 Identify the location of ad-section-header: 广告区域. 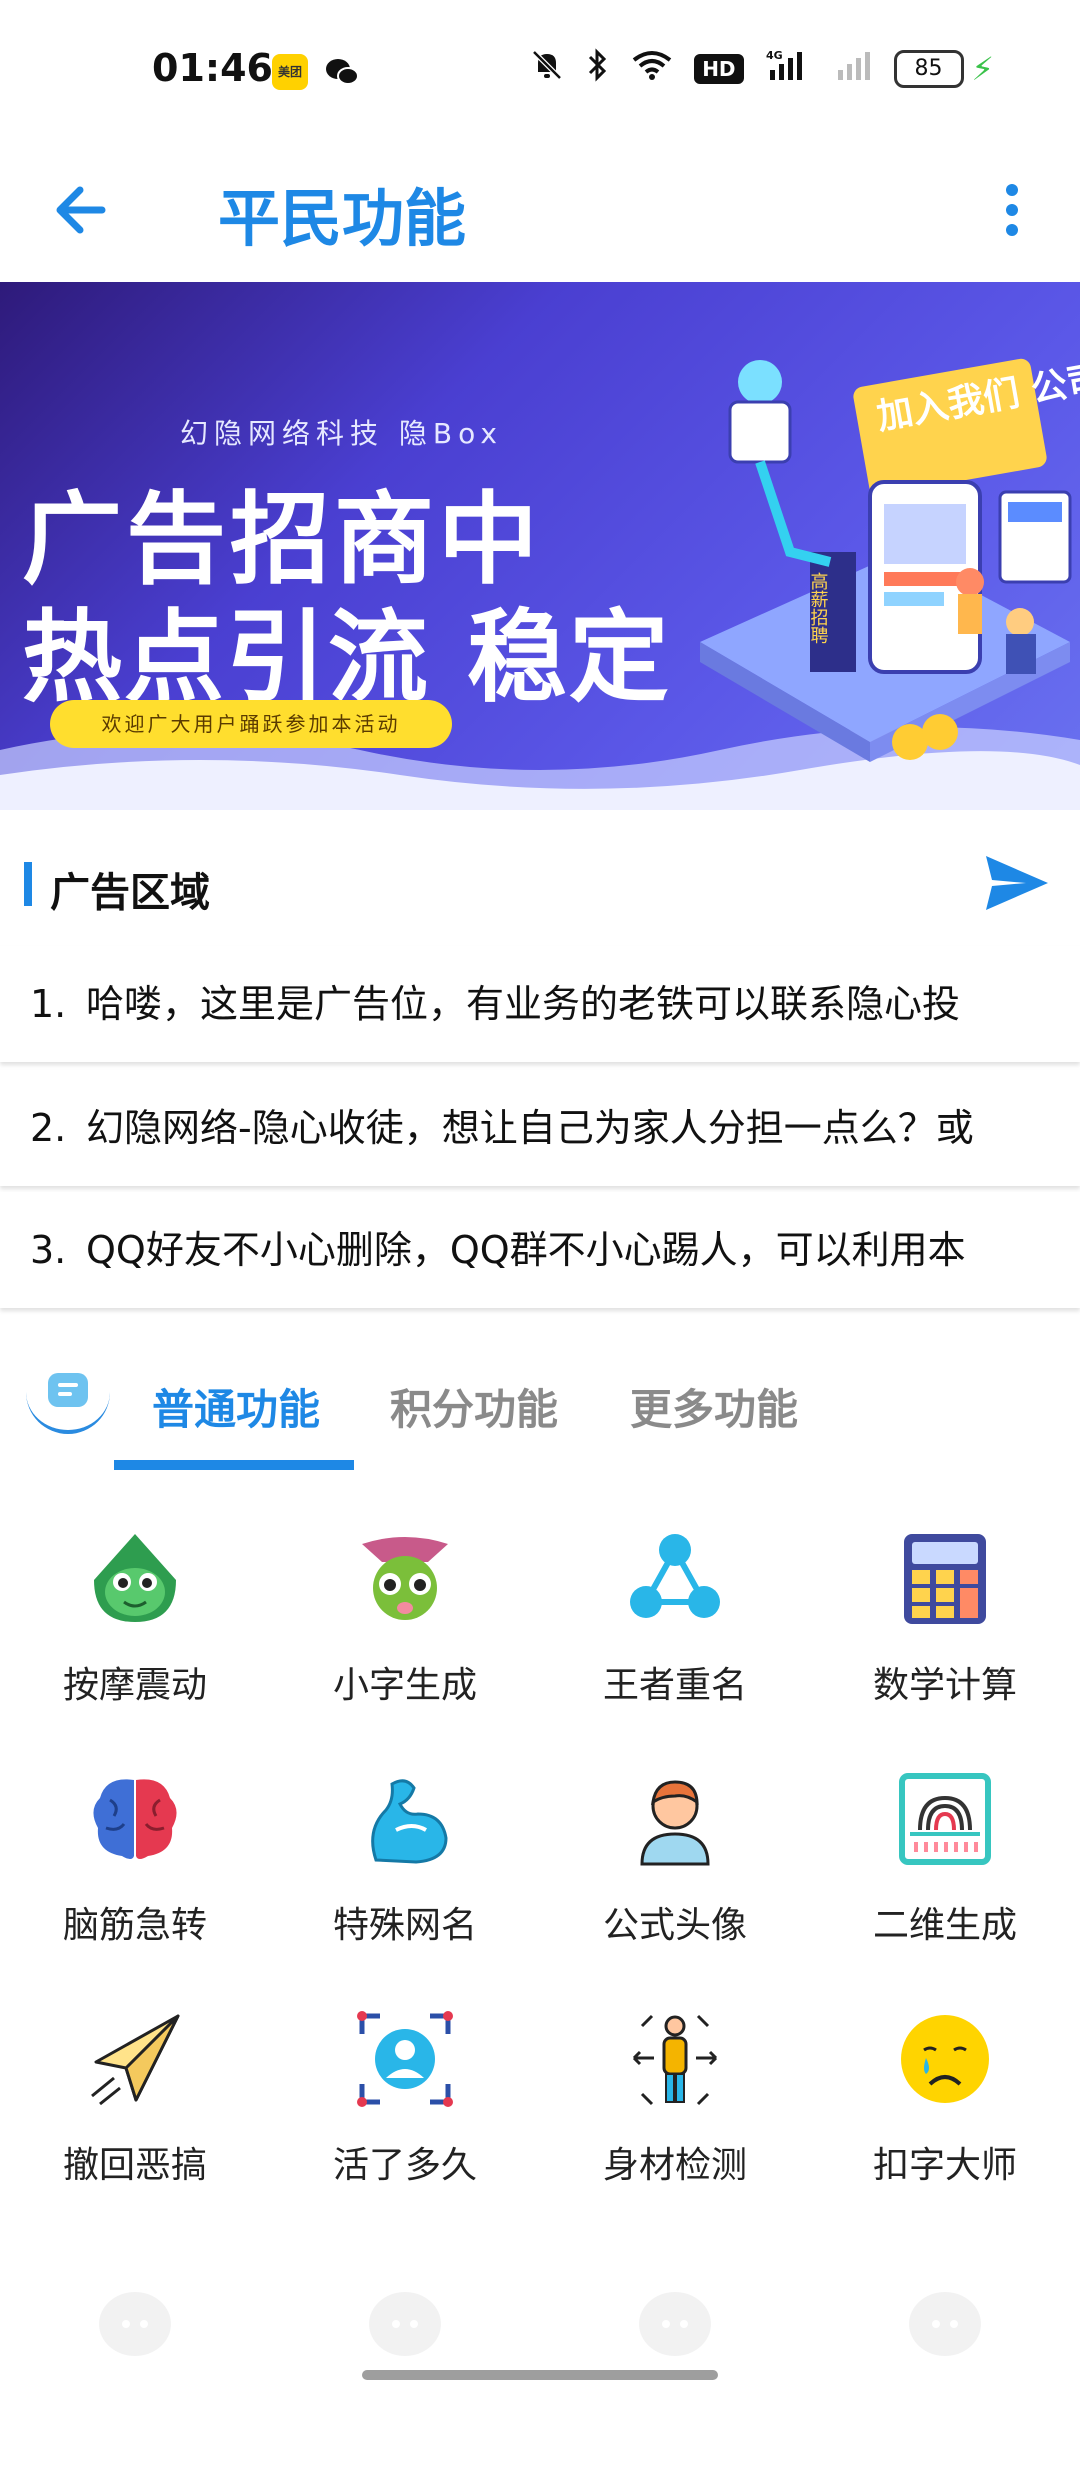
(540, 882).